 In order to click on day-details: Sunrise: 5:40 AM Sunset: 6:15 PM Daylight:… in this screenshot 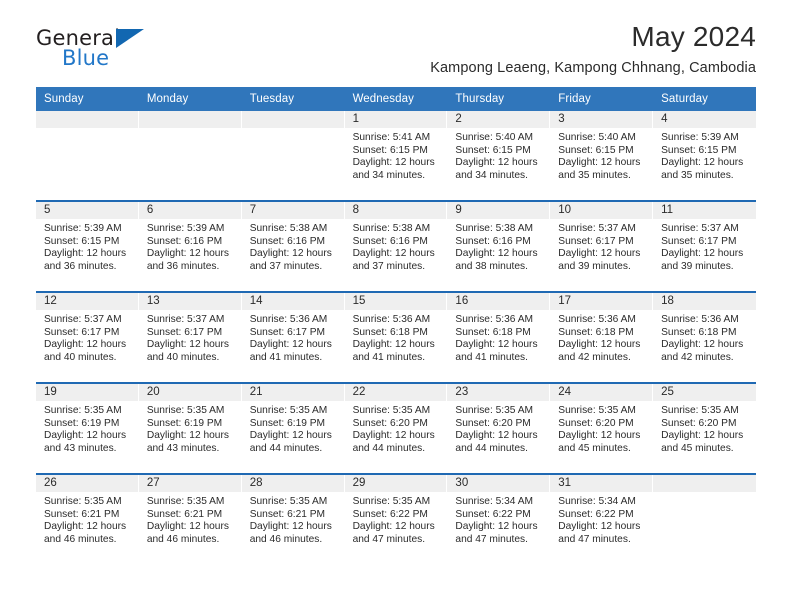, I will do `click(601, 155)`.